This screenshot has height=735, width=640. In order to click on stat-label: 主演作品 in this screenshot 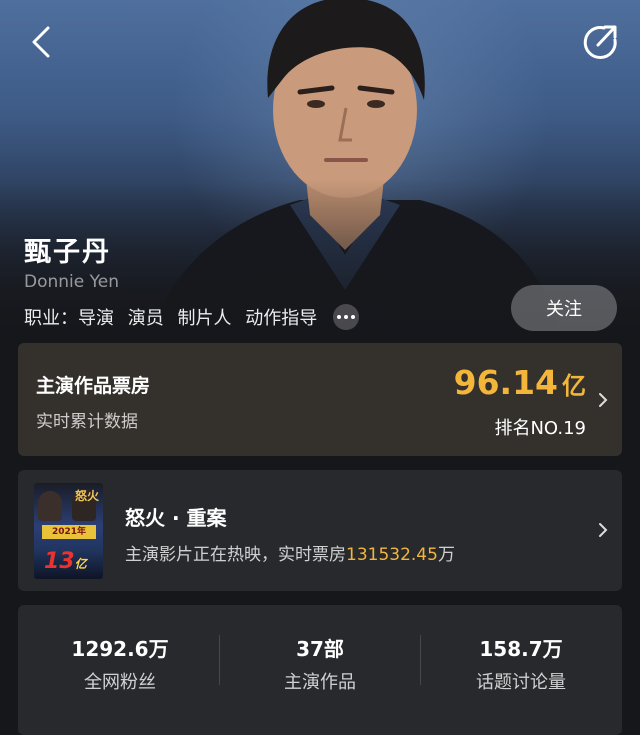, I will do `click(320, 682)`.